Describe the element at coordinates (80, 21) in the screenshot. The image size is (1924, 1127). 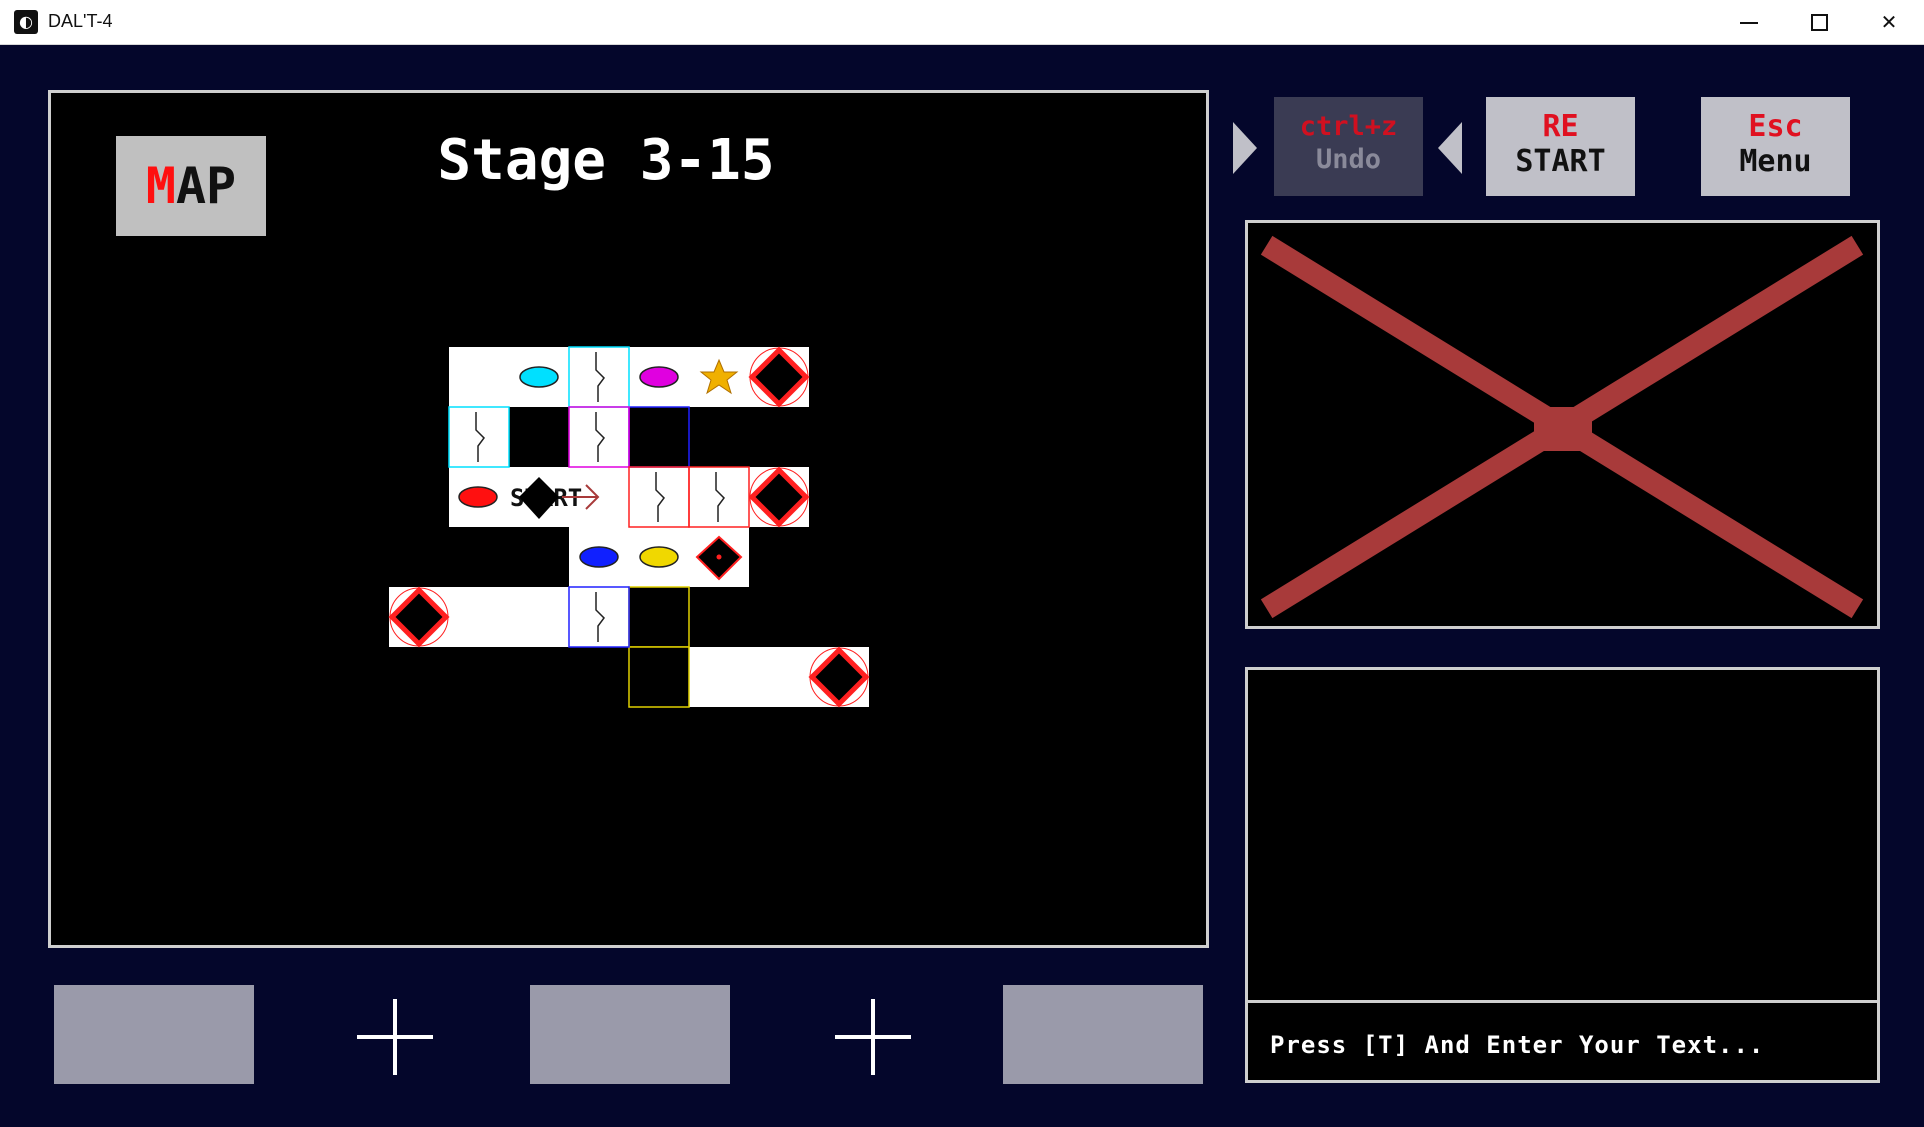
I see `window-title: DAL'T-4` at that location.